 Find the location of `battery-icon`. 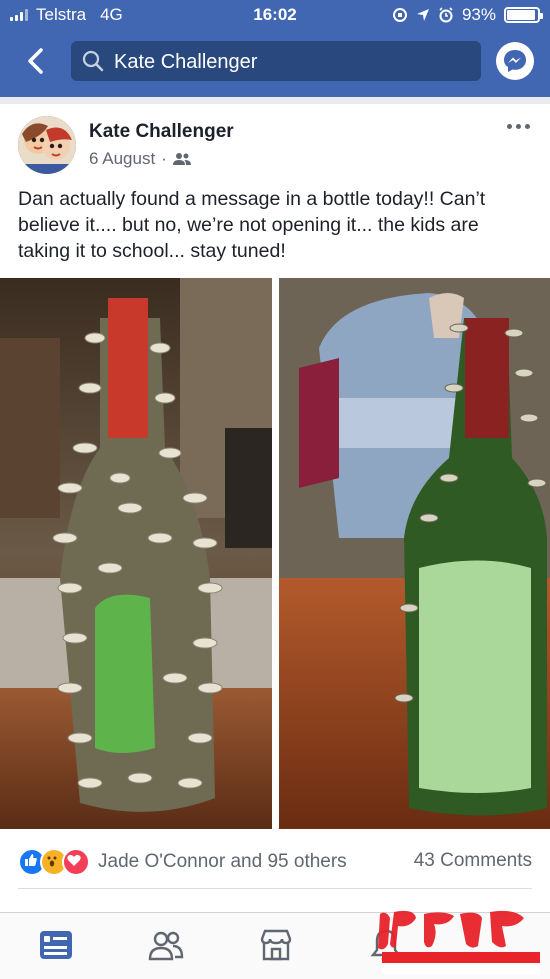

battery-icon is located at coordinates (523, 15).